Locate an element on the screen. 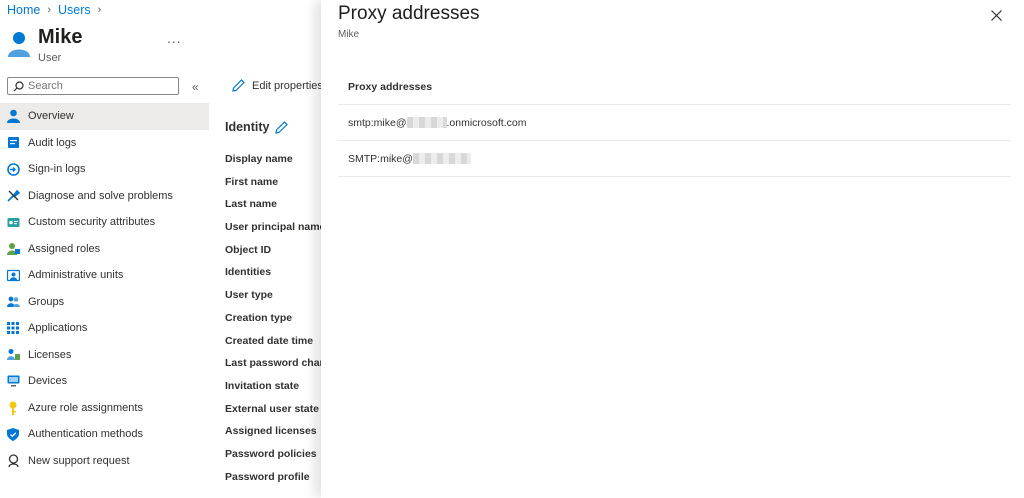 The height and width of the screenshot is (498, 1024). sidebar-item-label: Devices is located at coordinates (48, 381).